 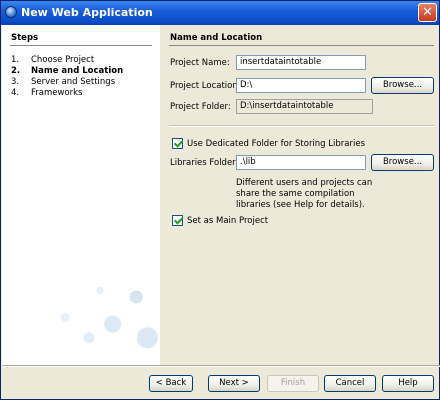 I want to click on step-label: Choose Project, so click(x=63, y=60).